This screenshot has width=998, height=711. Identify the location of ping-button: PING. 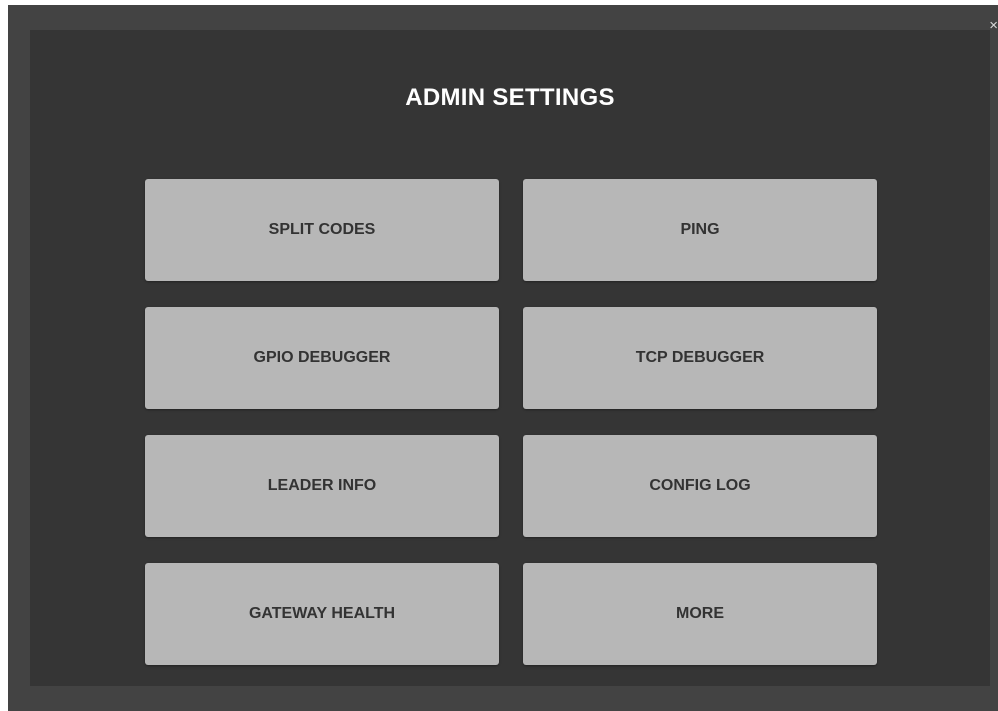
(700, 230).